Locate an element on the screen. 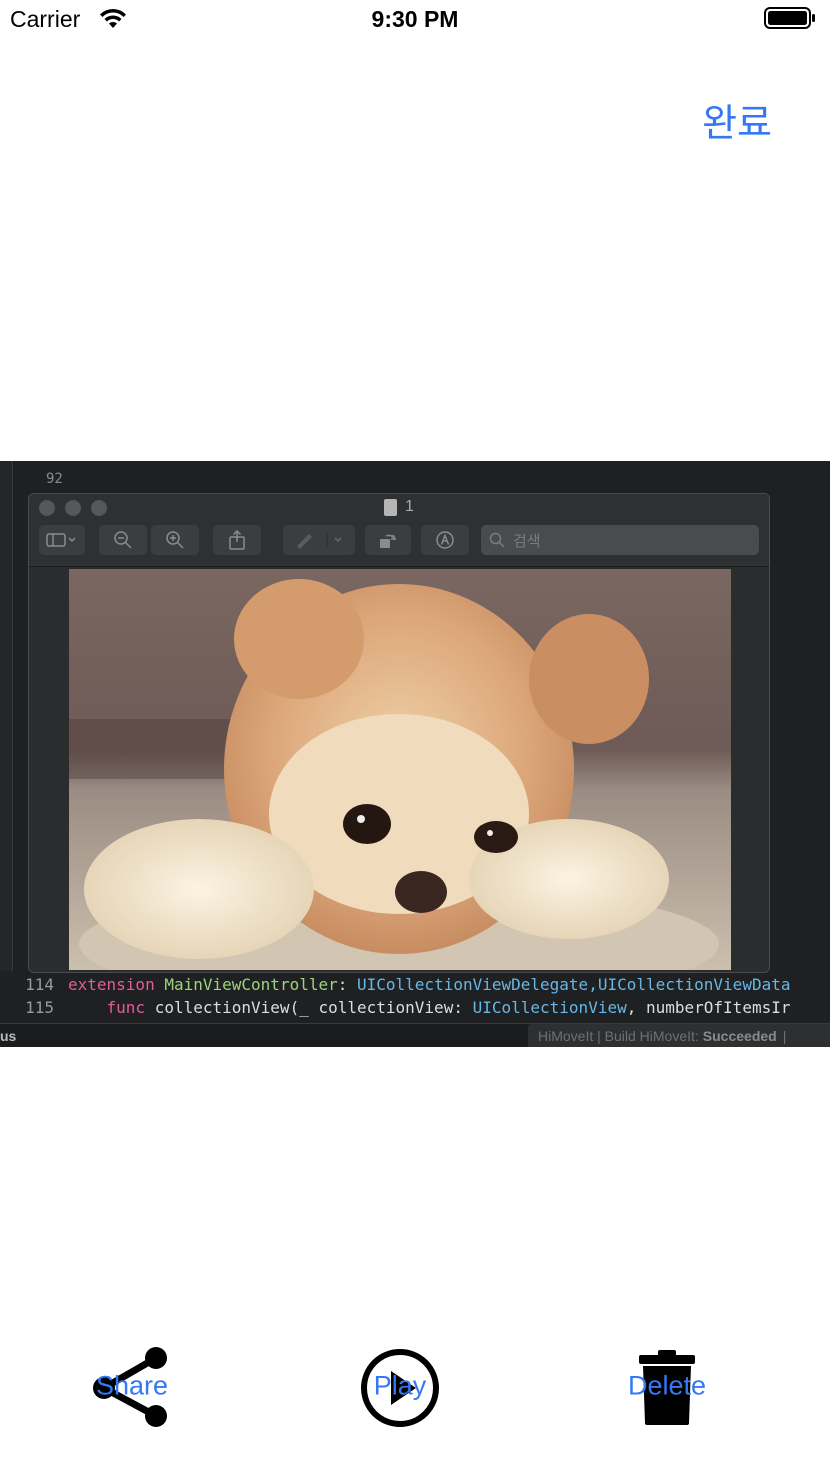 The width and height of the screenshot is (830, 1466). share-sheet-icon is located at coordinates (237, 540).